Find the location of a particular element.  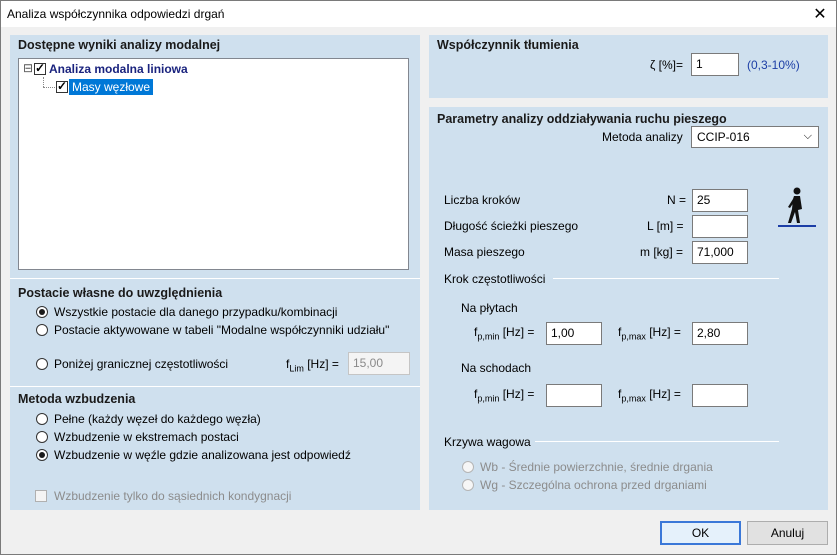

ok-button: OK is located at coordinates (700, 533).